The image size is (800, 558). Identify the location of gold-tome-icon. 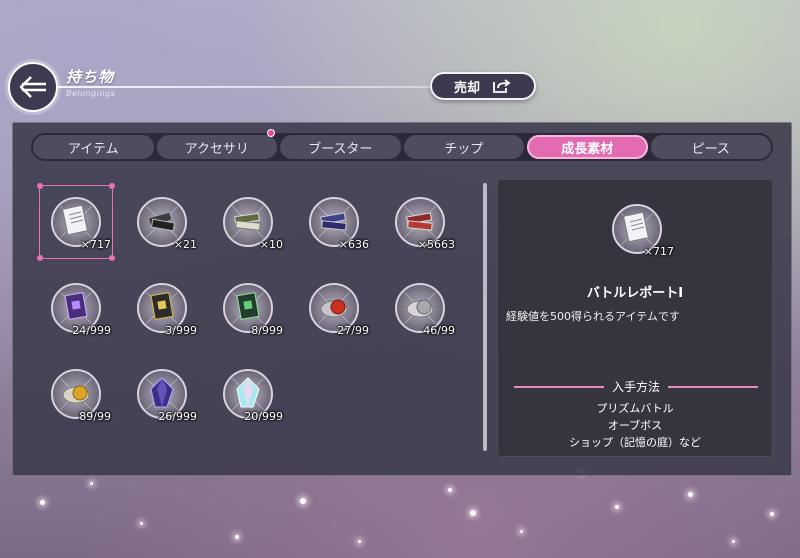
(162, 306).